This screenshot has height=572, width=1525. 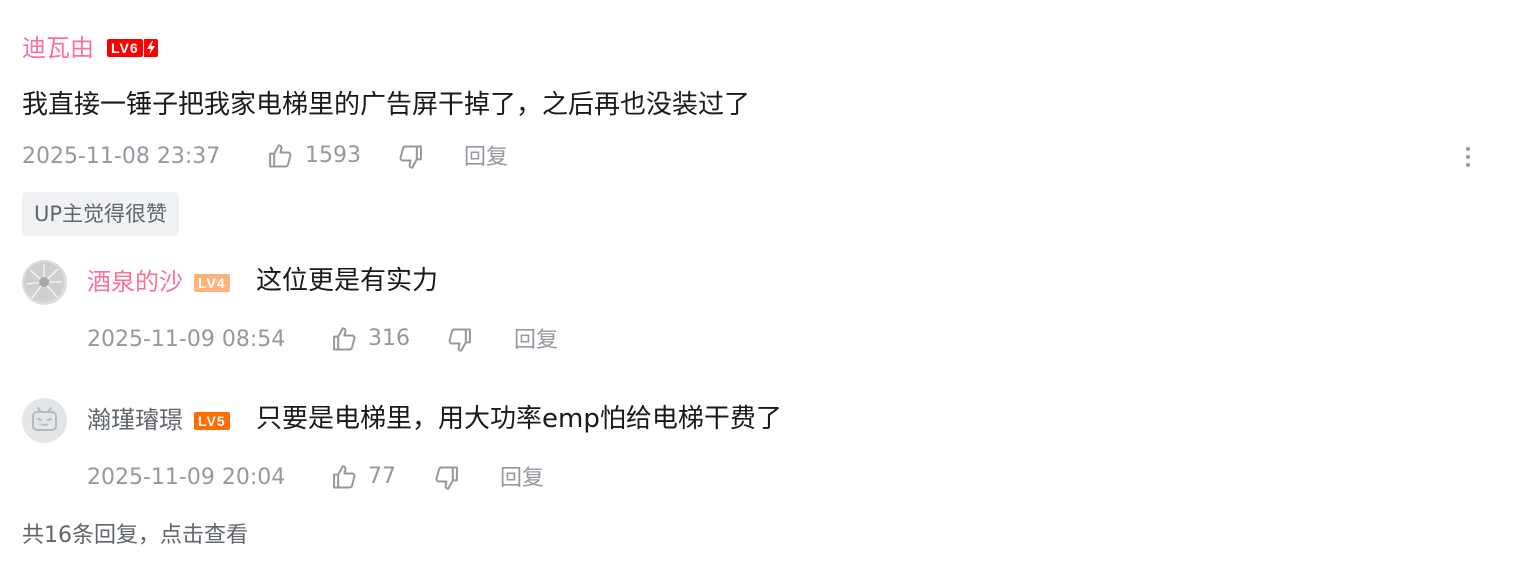 I want to click on like-count: 316, so click(x=389, y=338).